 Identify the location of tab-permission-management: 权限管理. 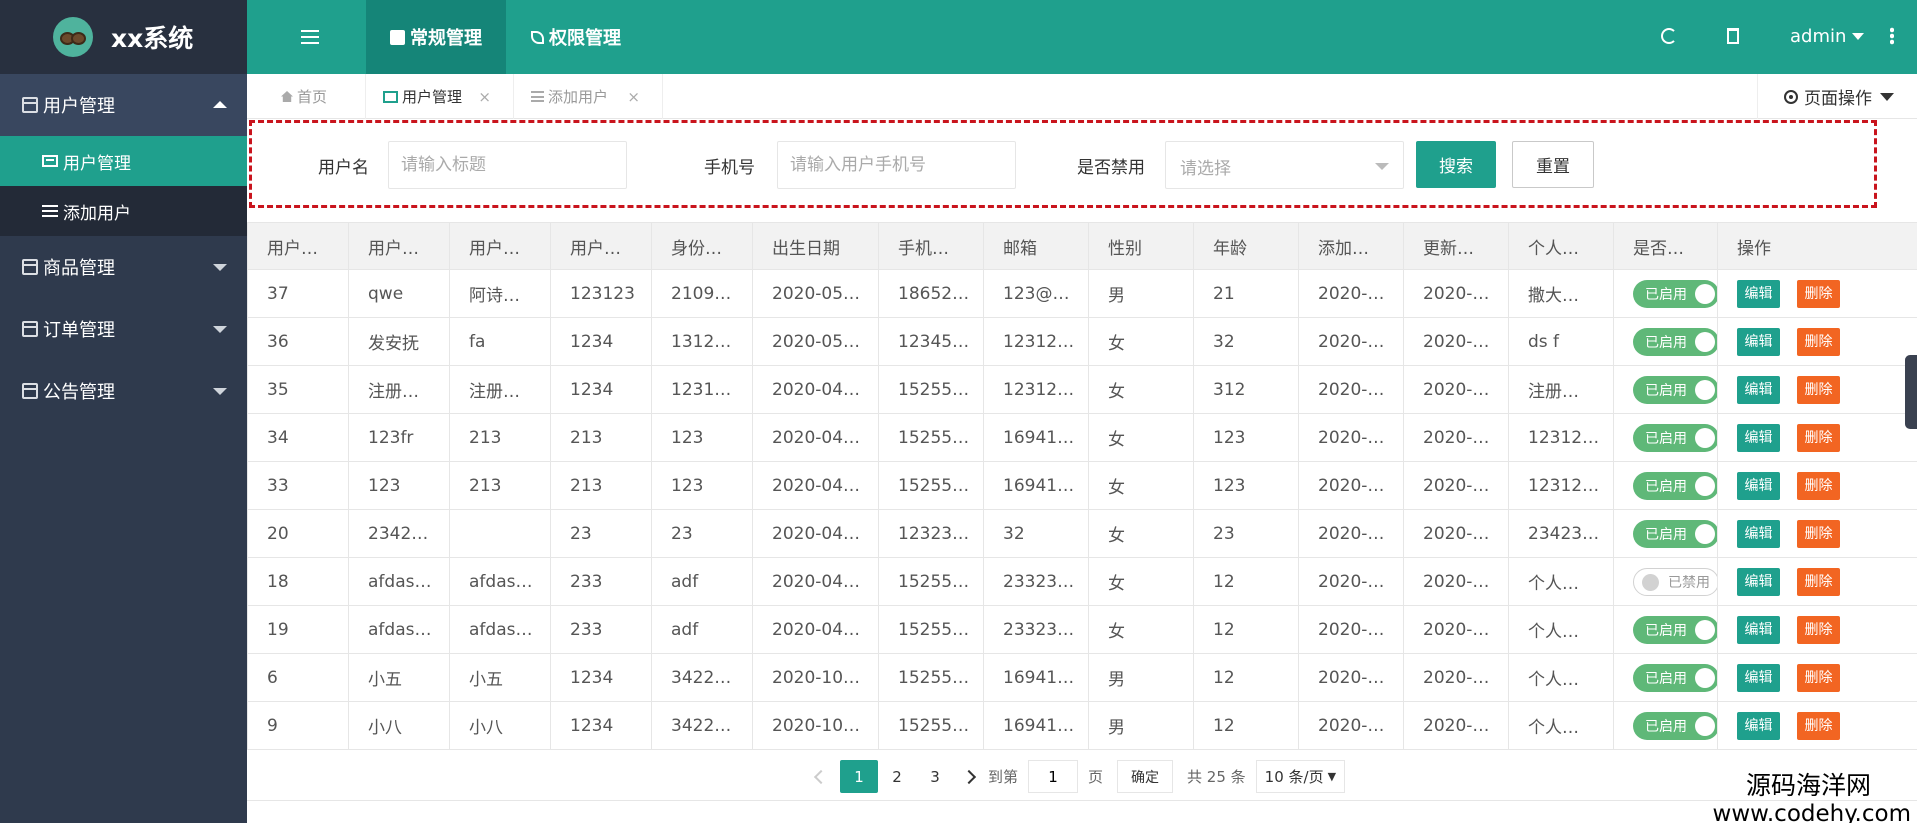
(576, 37).